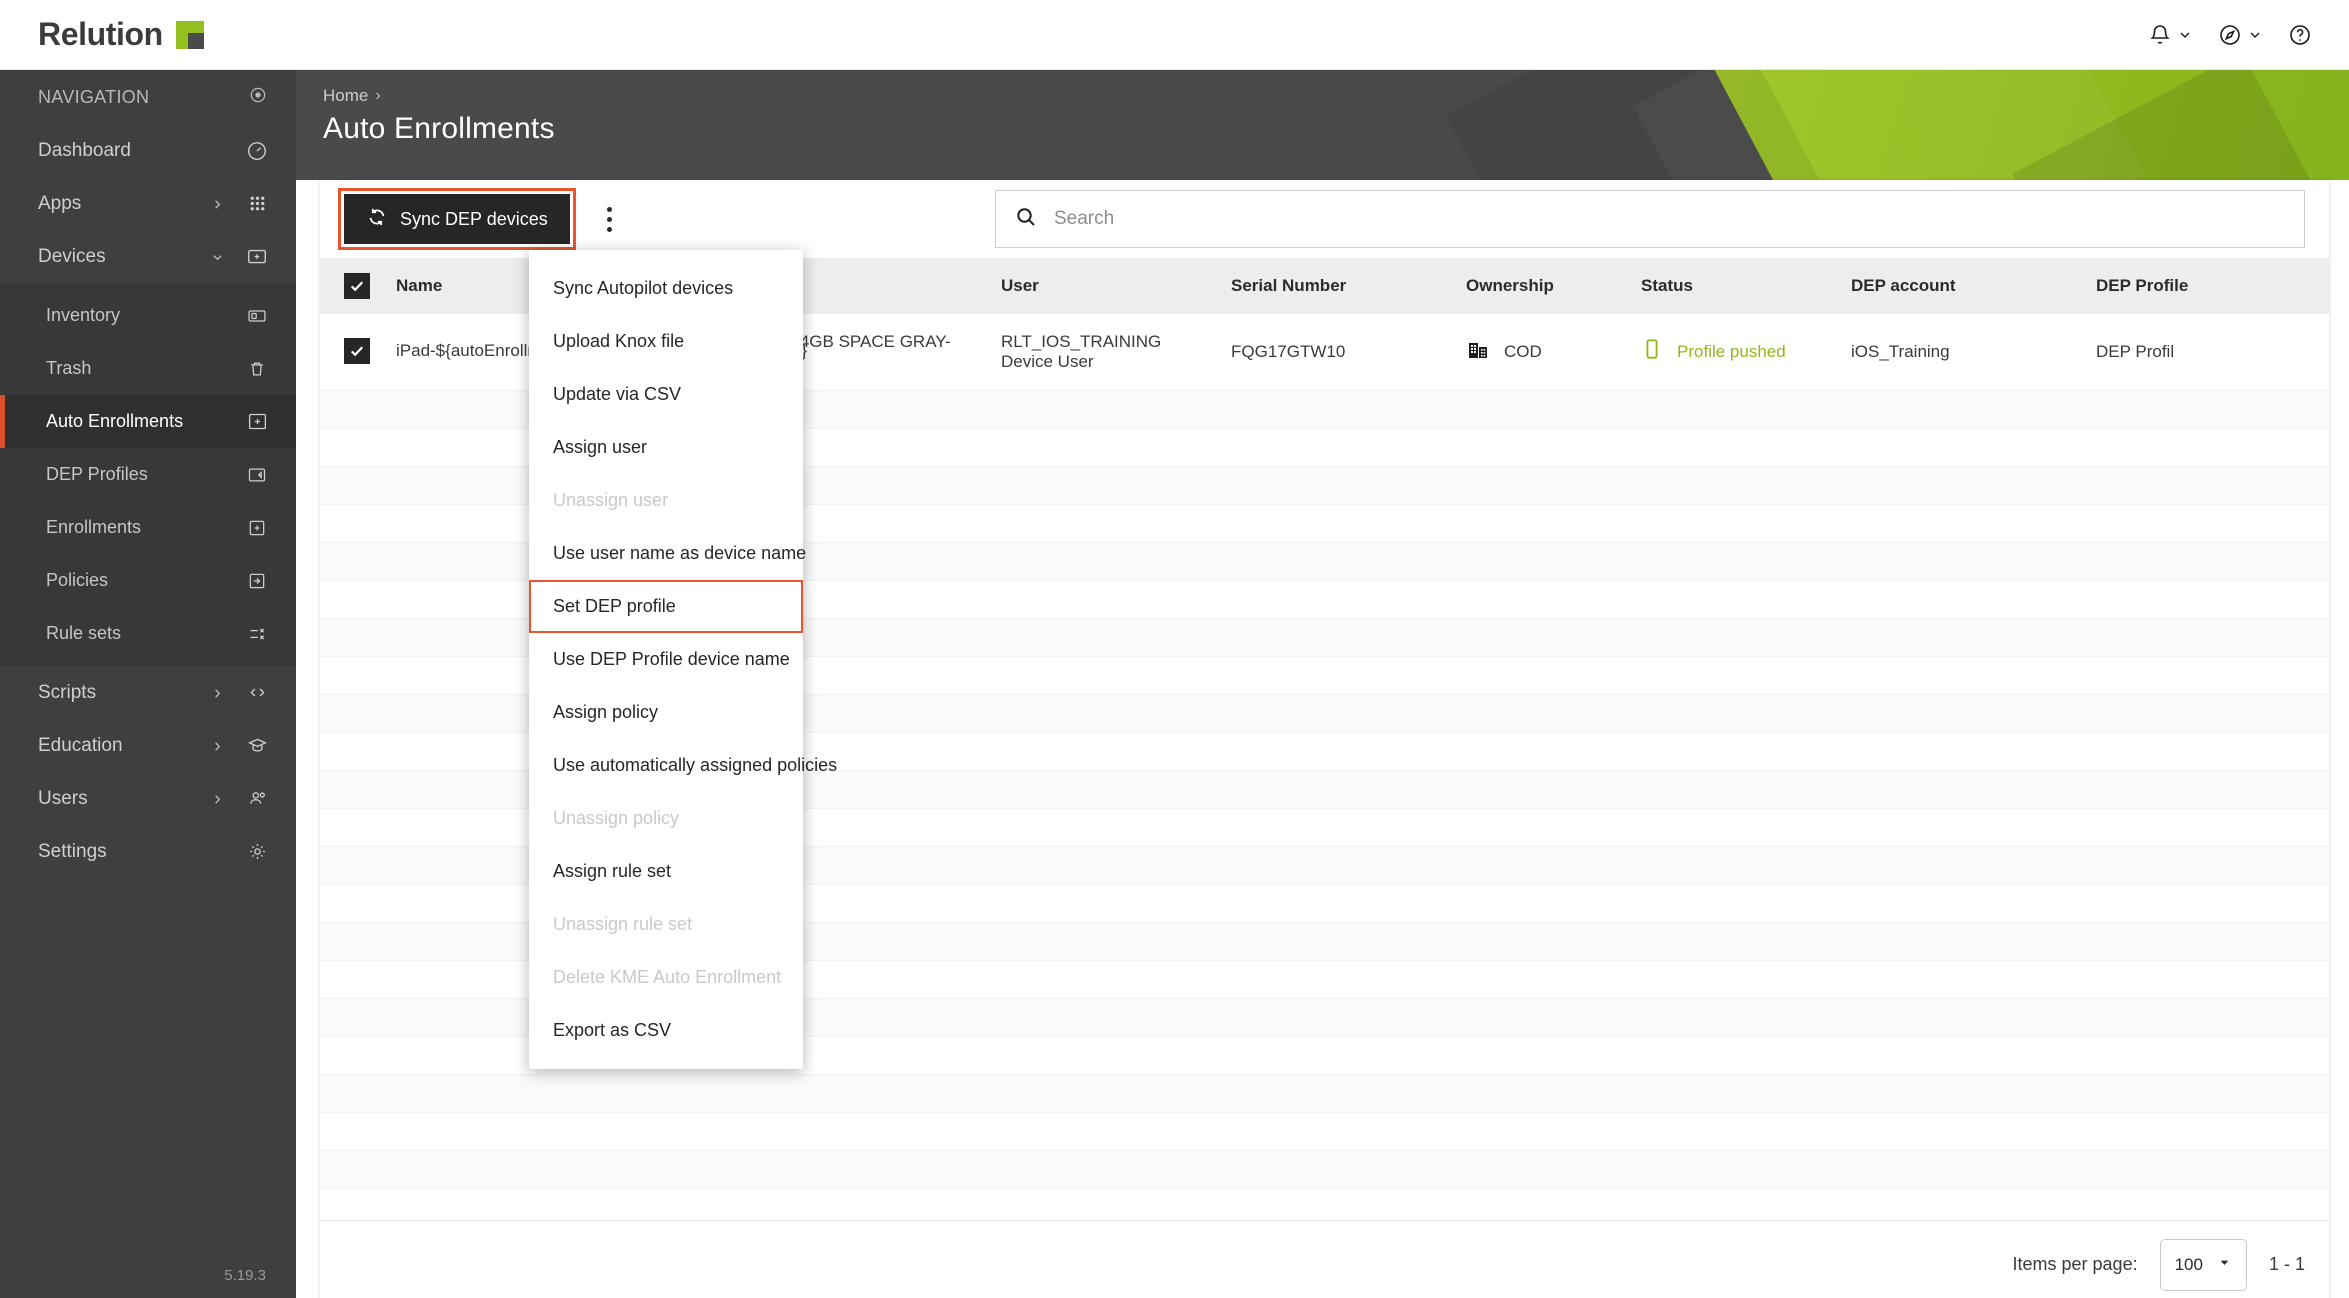  Describe the element at coordinates (345, 96) in the screenshot. I see `breadcrumb-home-link: Home` at that location.